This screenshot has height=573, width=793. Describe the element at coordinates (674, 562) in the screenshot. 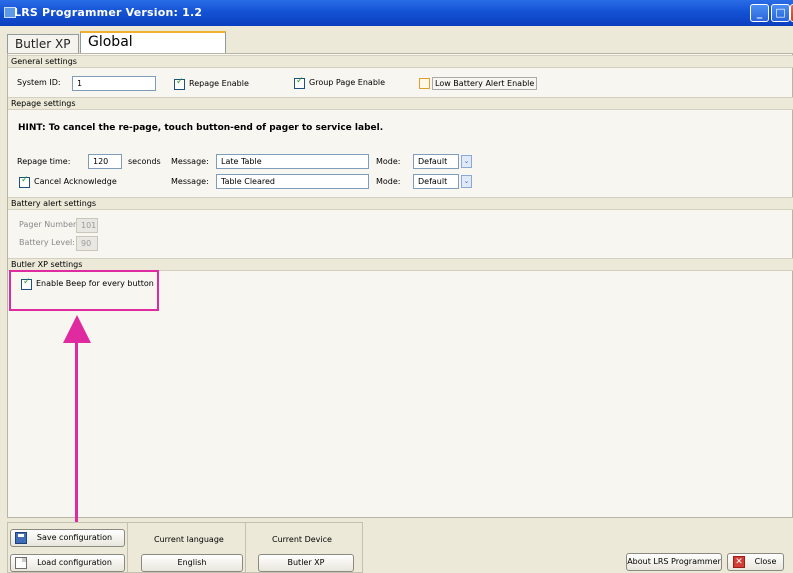

I see `about-lrs-programmer-button: About LRS Programmer` at that location.